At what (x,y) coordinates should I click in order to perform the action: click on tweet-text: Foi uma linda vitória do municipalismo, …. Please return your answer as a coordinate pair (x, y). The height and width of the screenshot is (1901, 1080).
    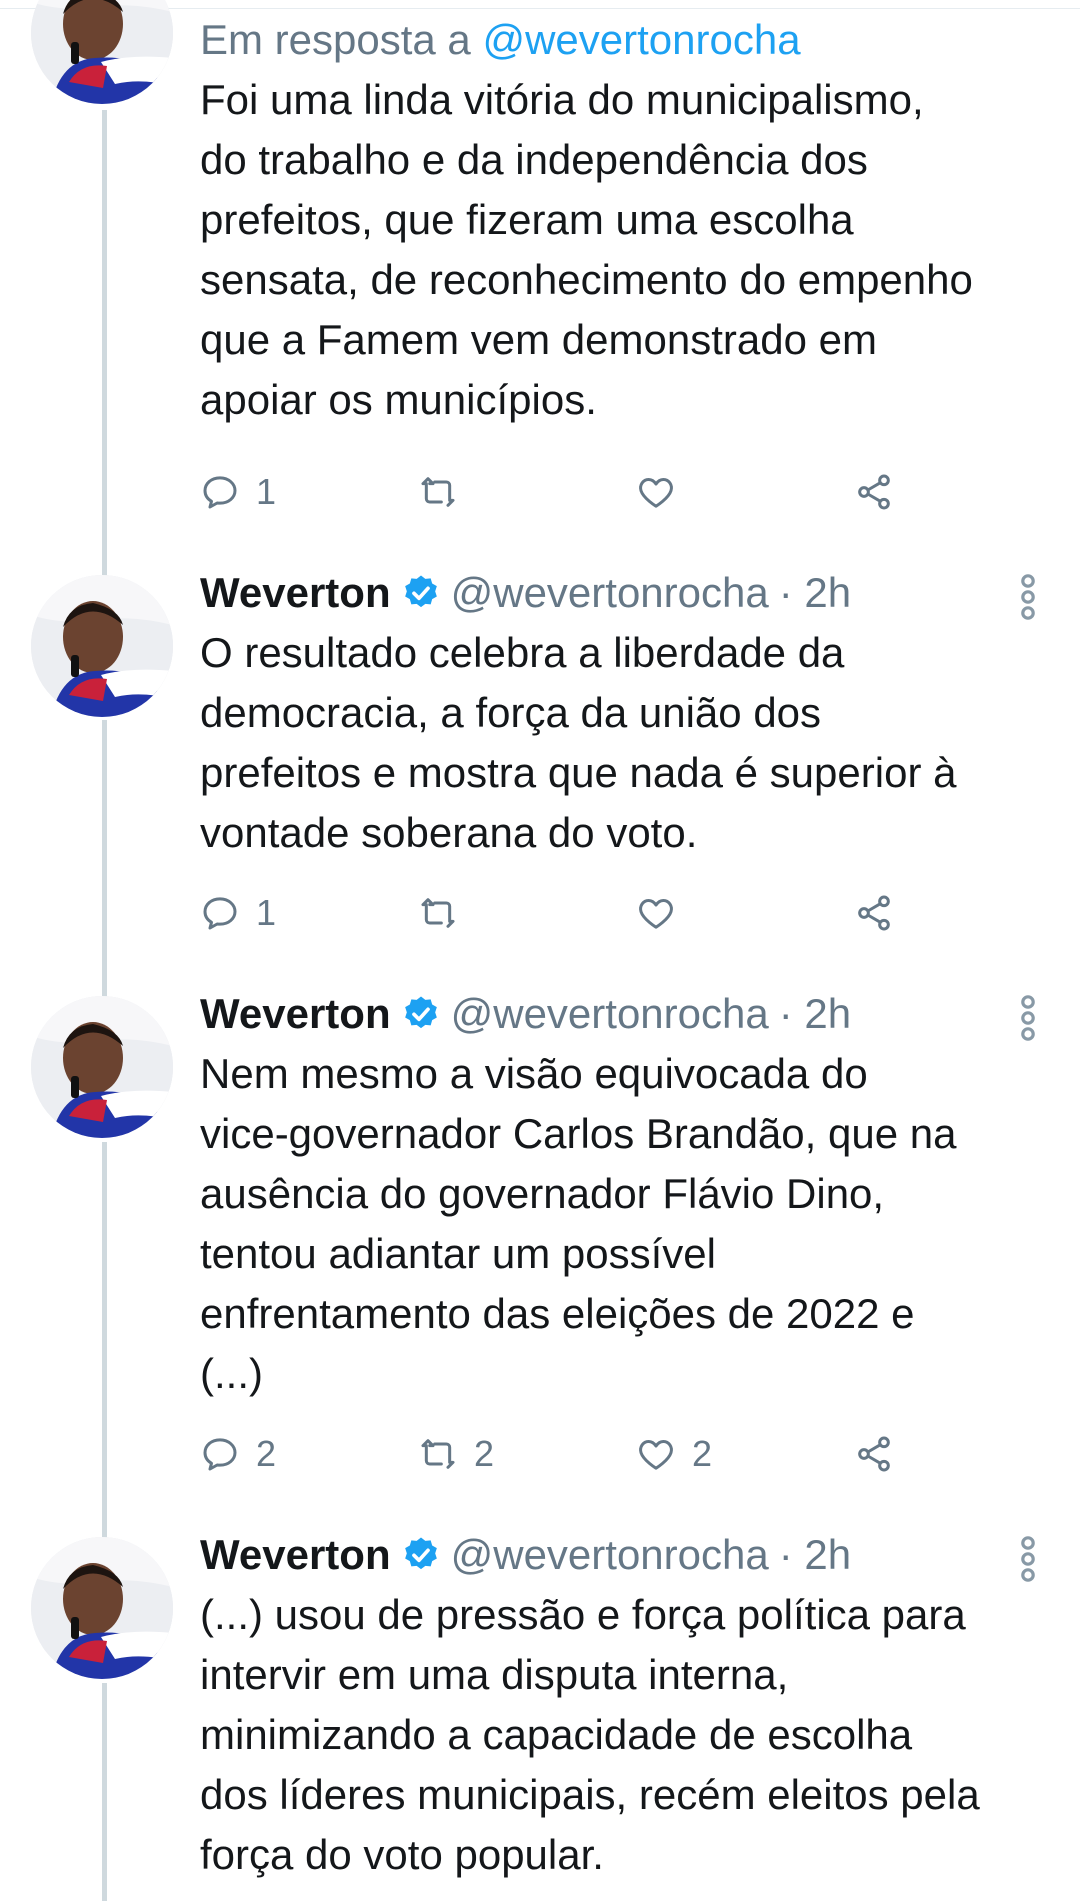
    Looking at the image, I should click on (586, 249).